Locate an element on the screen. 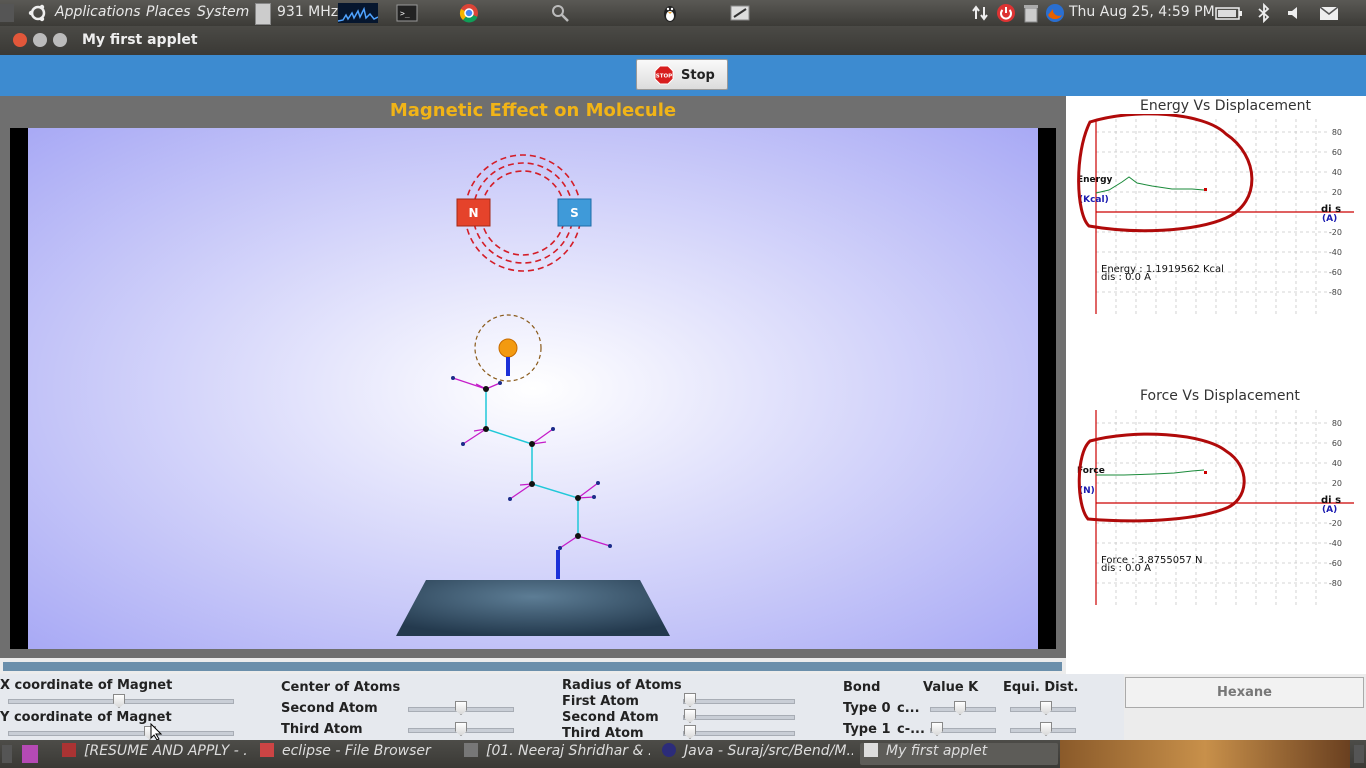 This screenshot has height=768, width=1366. cpu-frequency: 931 MHz is located at coordinates (308, 12).